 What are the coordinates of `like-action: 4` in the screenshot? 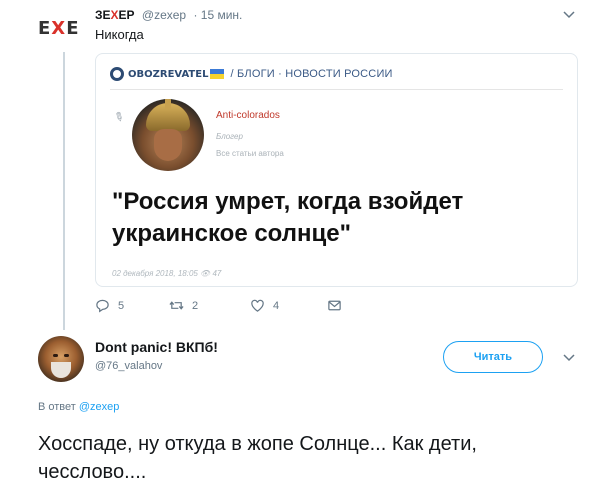 It's located at (264, 305).